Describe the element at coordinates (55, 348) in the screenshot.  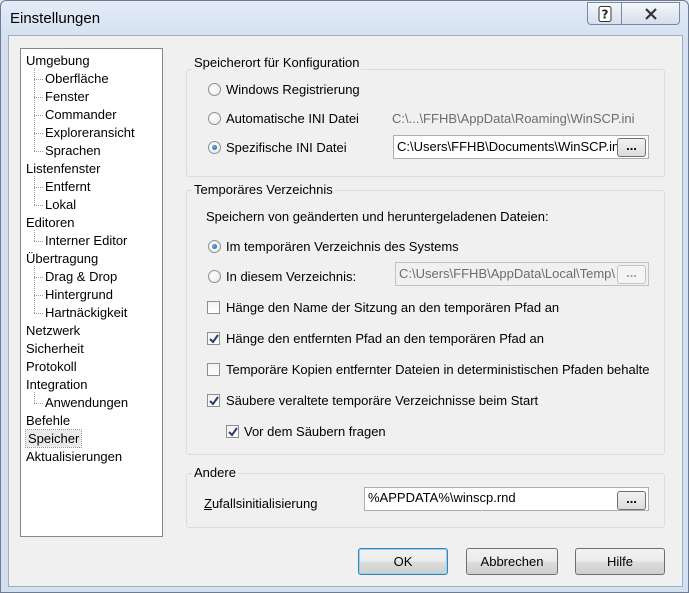
I see `tree-item: Sicherheit` at that location.